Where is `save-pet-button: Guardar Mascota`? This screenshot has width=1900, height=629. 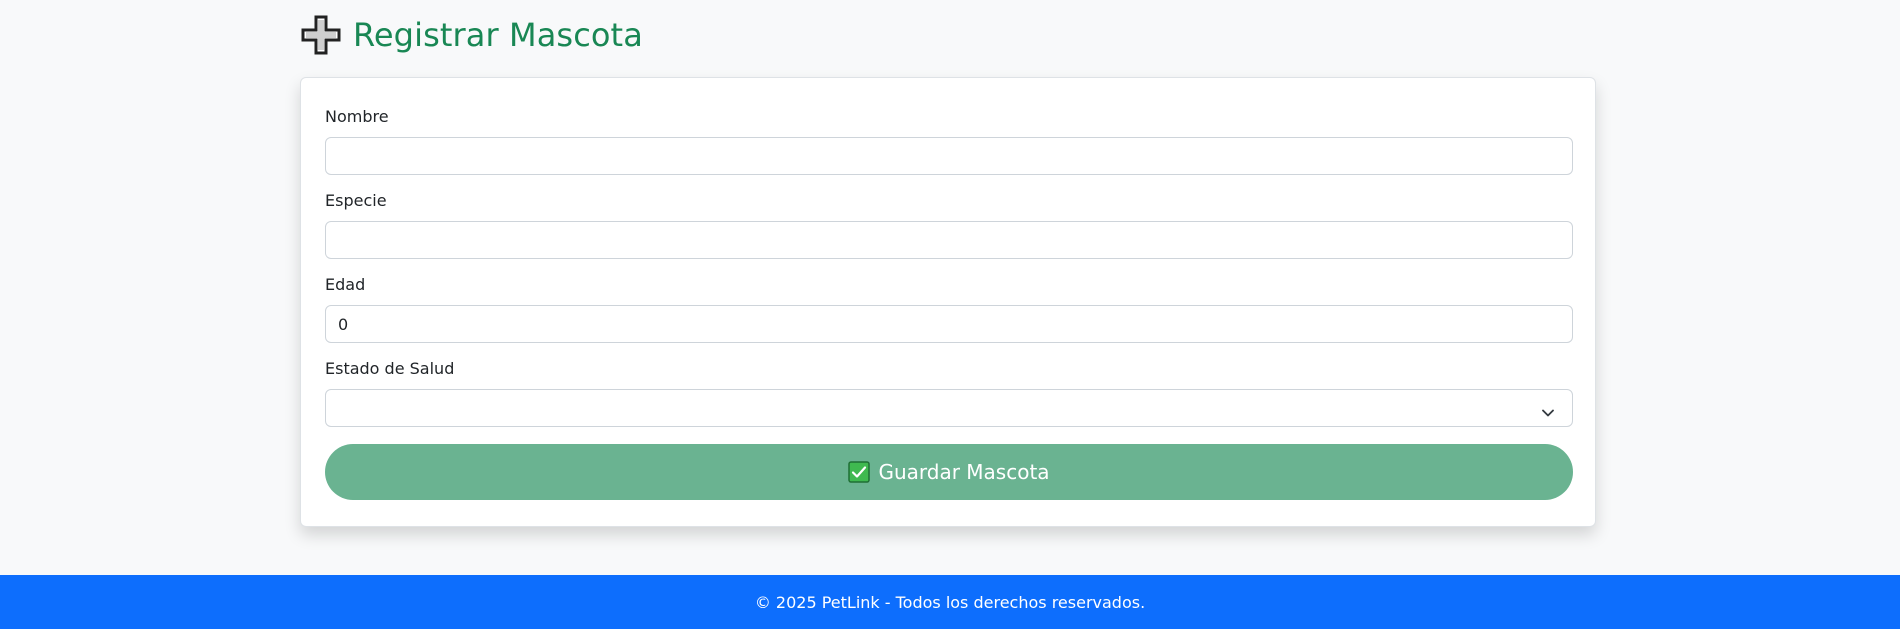 save-pet-button: Guardar Mascota is located at coordinates (949, 472).